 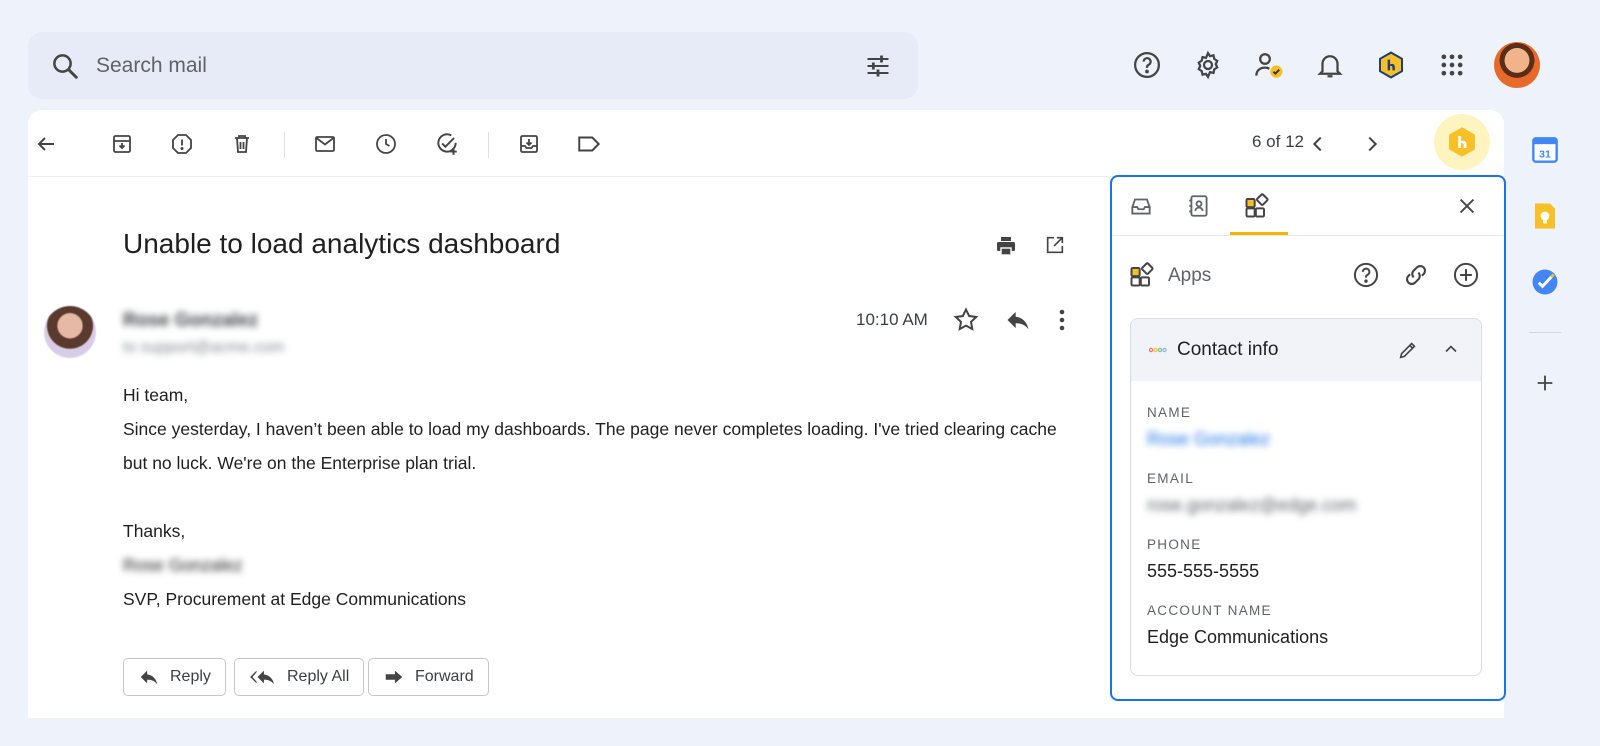 I want to click on email-value: rose.gonzalez@edge.com, so click(x=1252, y=505).